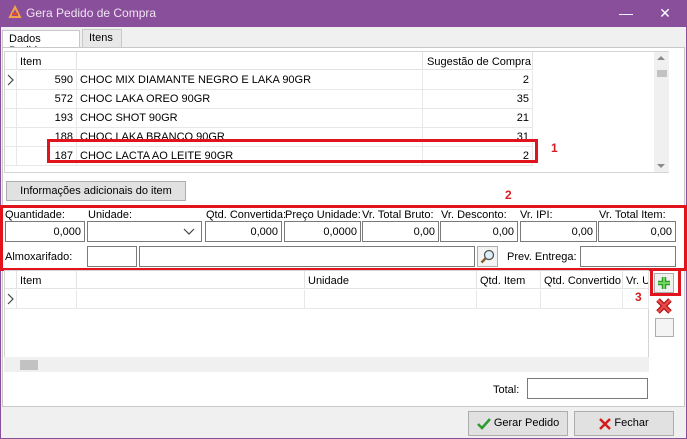 Image resolution: width=687 pixels, height=439 pixels. Describe the element at coordinates (250, 137) in the screenshot. I see `item-description: CHOC LAKA BRANCO 90GR` at that location.